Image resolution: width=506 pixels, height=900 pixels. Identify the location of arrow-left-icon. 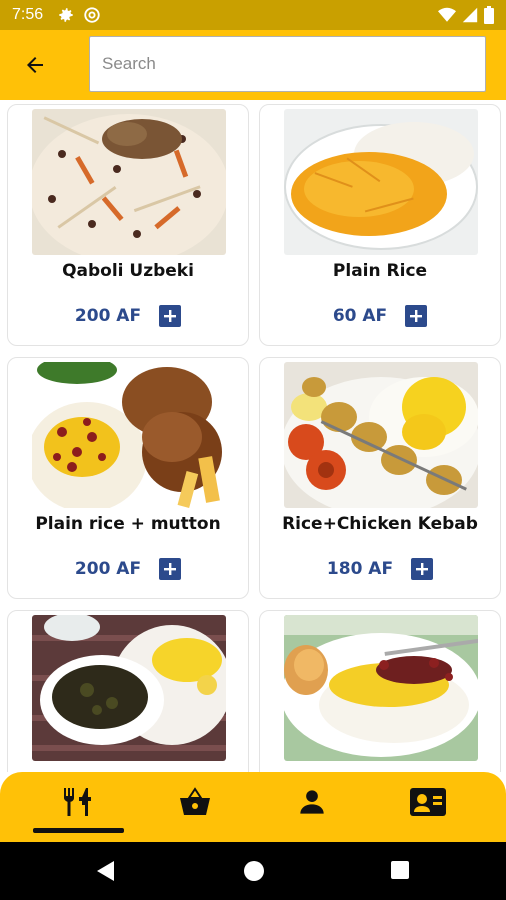
(35, 65).